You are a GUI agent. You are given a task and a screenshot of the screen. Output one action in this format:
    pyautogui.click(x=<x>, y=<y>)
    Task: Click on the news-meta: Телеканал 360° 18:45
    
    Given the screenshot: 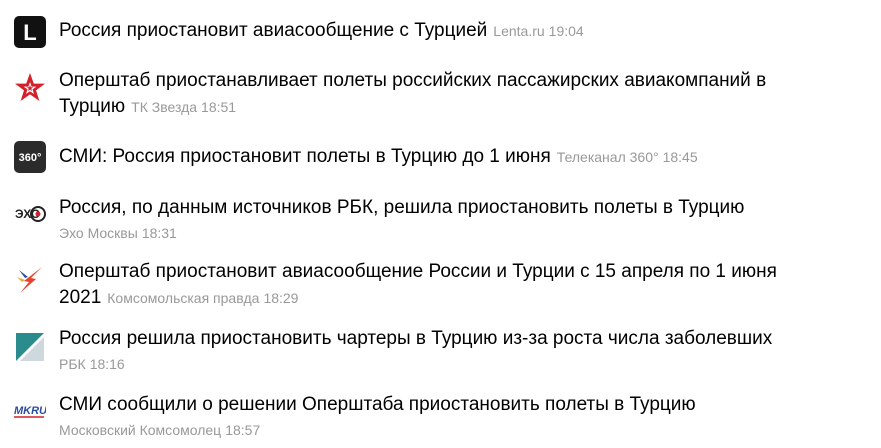 What is the action you would take?
    pyautogui.click(x=627, y=157)
    